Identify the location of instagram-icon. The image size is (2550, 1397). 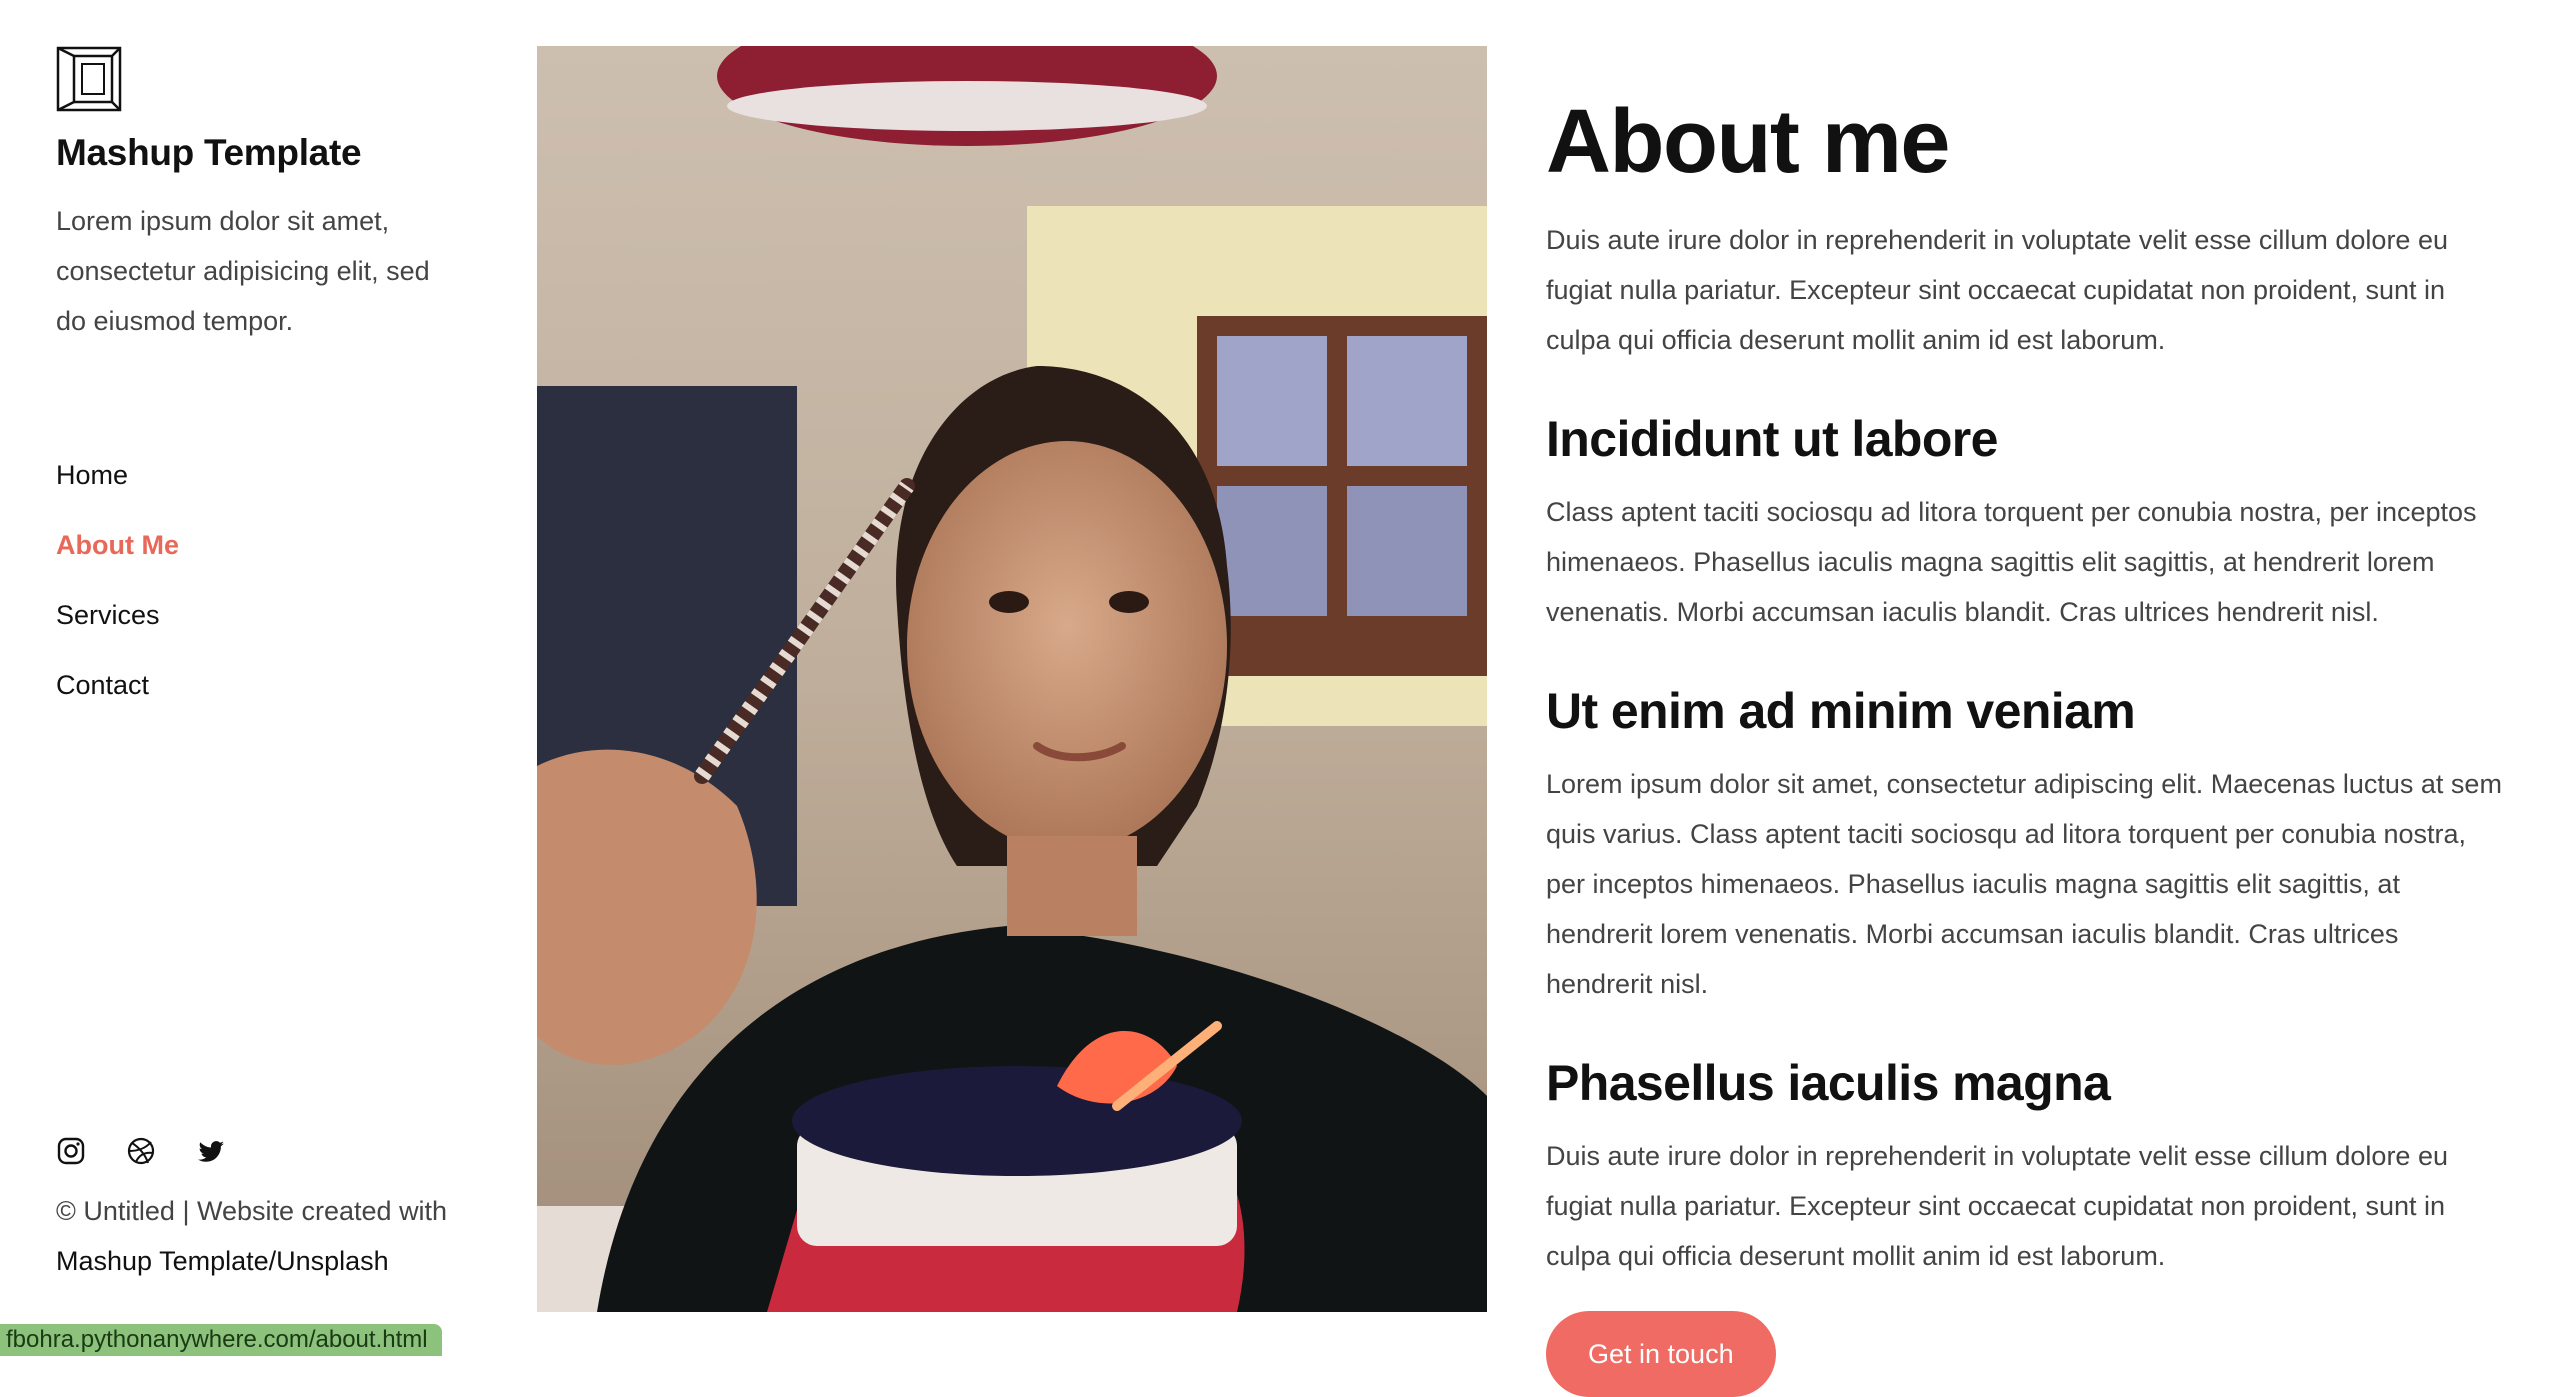
(71, 1151).